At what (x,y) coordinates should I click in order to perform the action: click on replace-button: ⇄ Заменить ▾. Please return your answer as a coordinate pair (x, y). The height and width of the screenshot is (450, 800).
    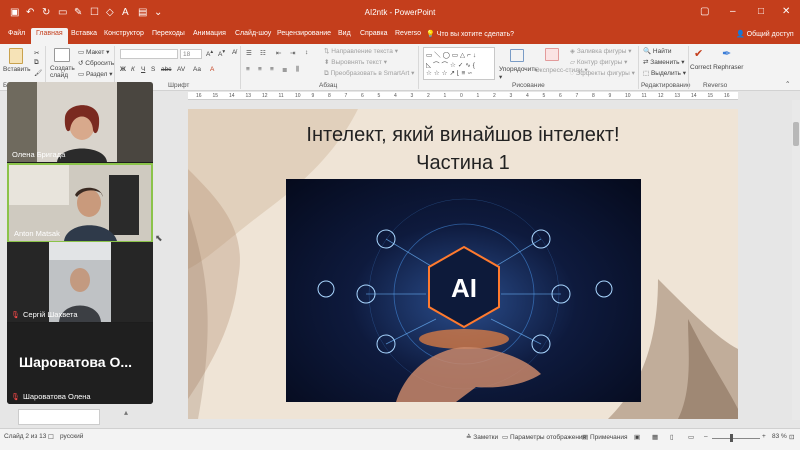
    Looking at the image, I should click on (664, 62).